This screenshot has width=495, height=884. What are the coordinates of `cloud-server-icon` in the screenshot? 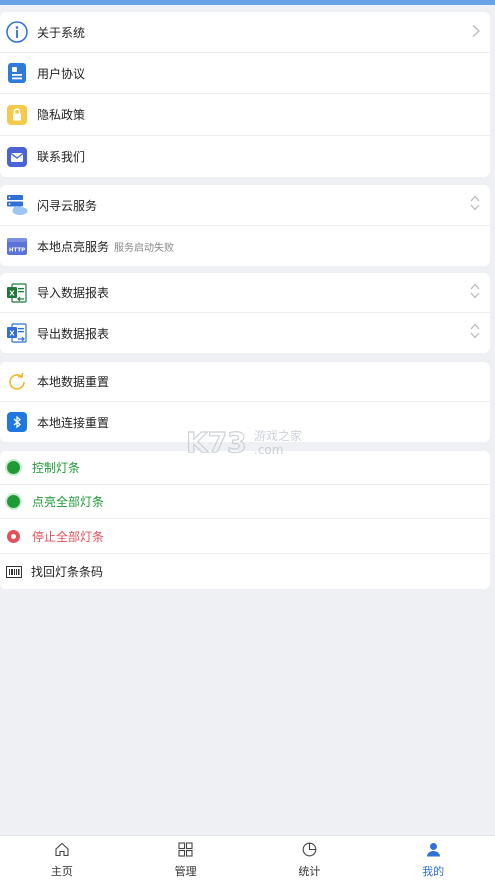 It's located at (17, 205).